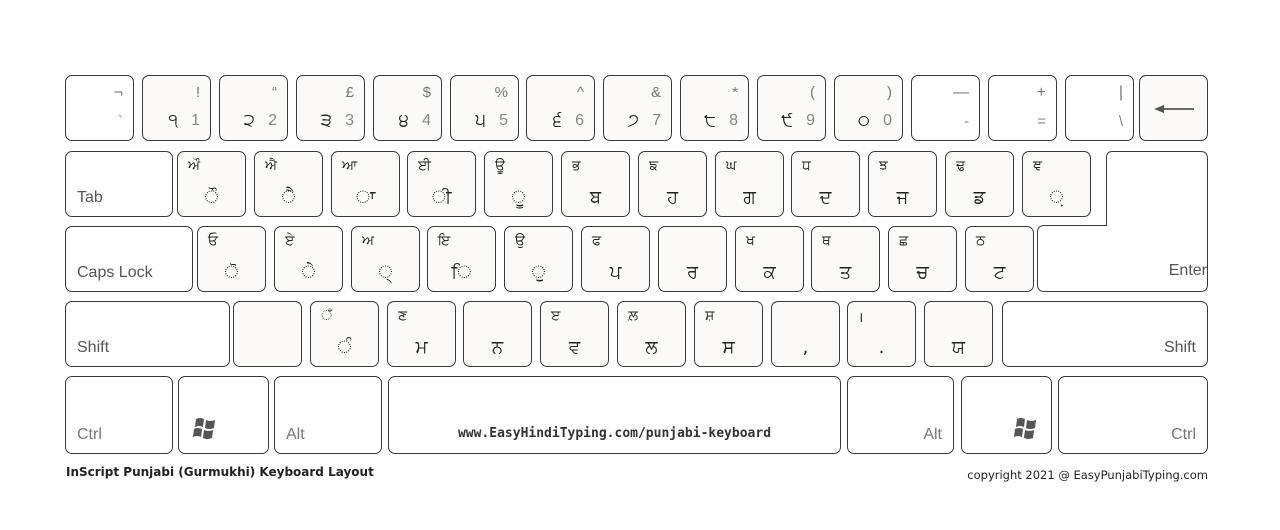 Image resolution: width=1280 pixels, height=530 pixels. Describe the element at coordinates (295, 434) in the screenshot. I see `left-alt-label: Alt` at that location.